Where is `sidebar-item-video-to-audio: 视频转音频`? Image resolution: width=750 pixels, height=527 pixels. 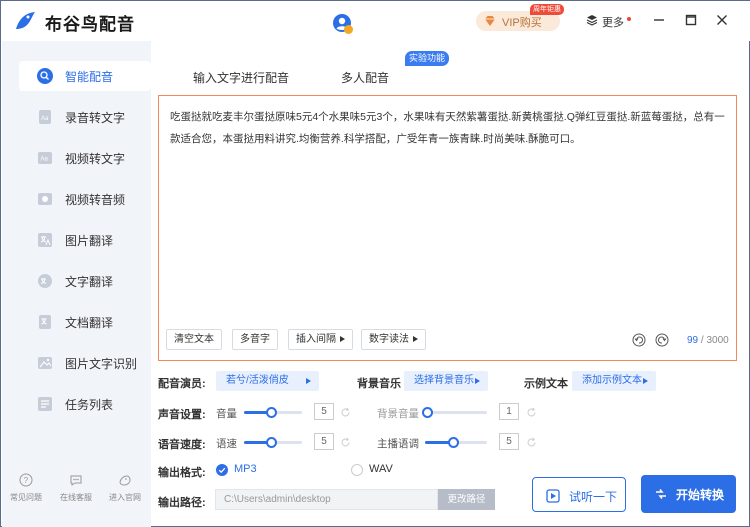 sidebar-item-video-to-audio: 视频转音频 is located at coordinates (85, 199).